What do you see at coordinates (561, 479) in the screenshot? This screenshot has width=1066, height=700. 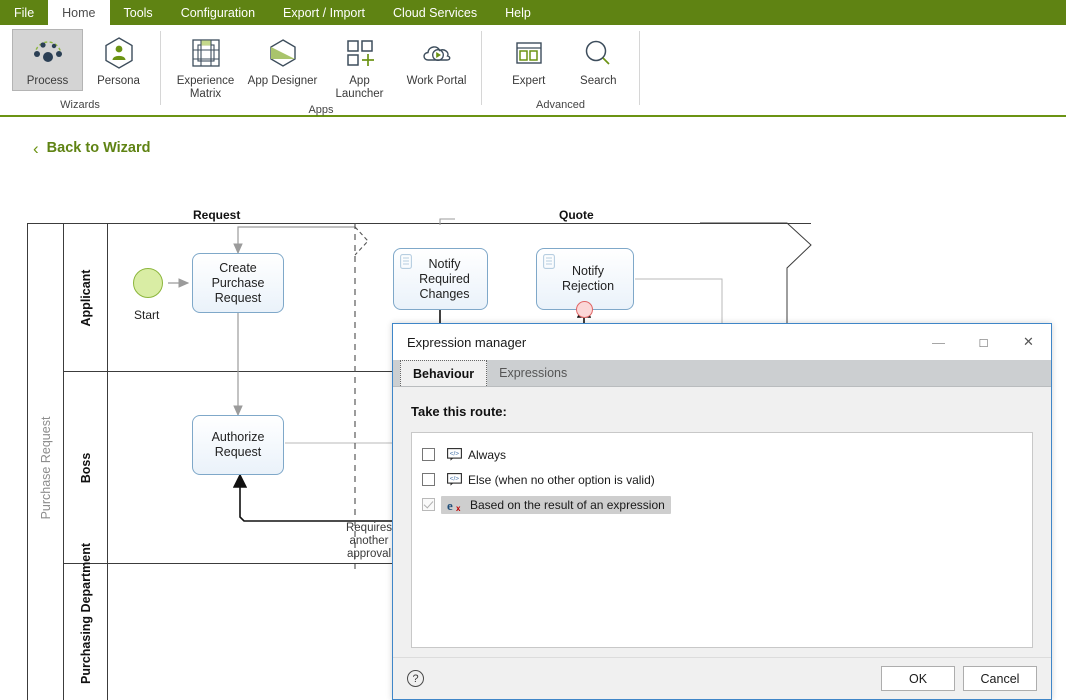 I see `route-option-else-label: Else (when no other option is valid)` at bounding box center [561, 479].